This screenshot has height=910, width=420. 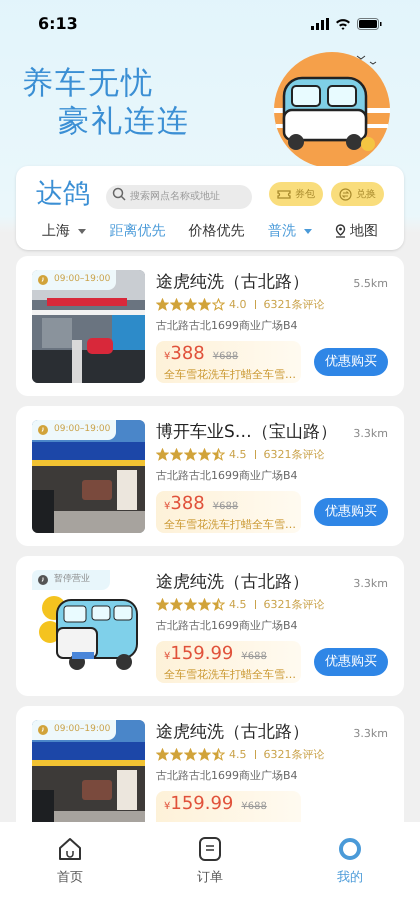 I want to click on location-pin-icon, so click(x=340, y=231).